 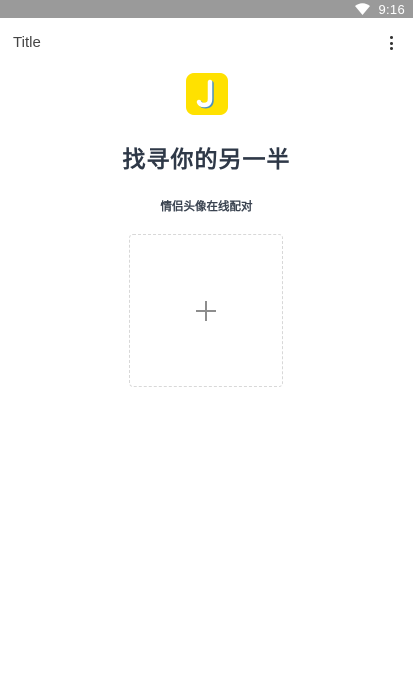 I want to click on app-logo, so click(x=207, y=94).